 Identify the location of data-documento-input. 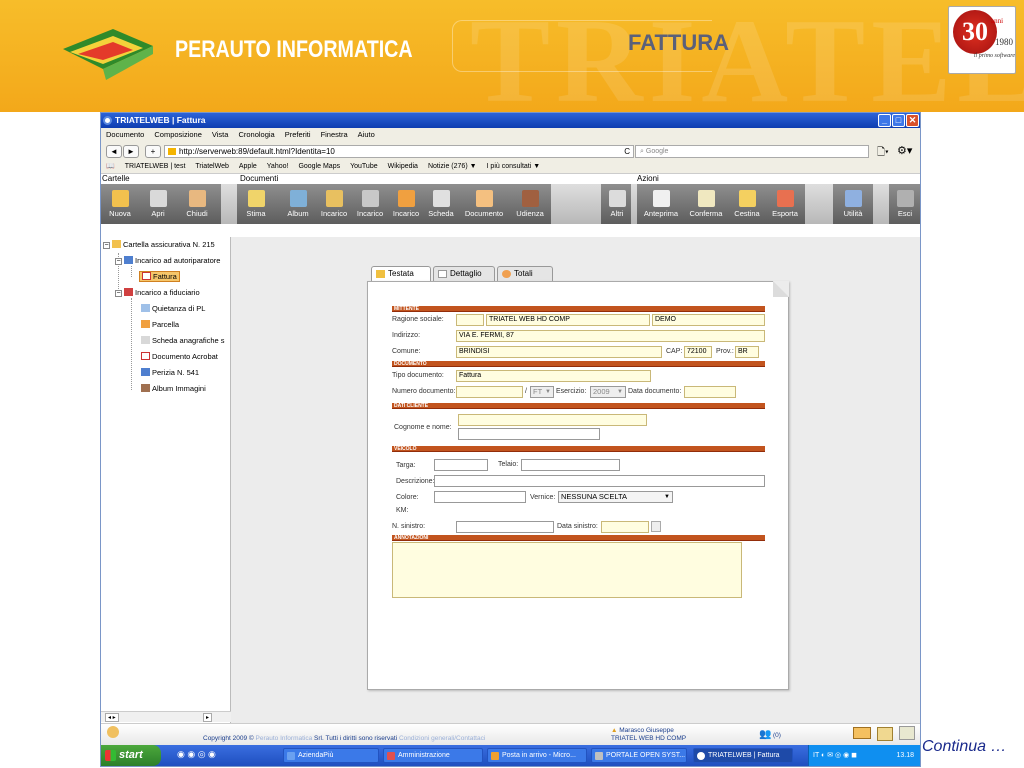
(710, 392).